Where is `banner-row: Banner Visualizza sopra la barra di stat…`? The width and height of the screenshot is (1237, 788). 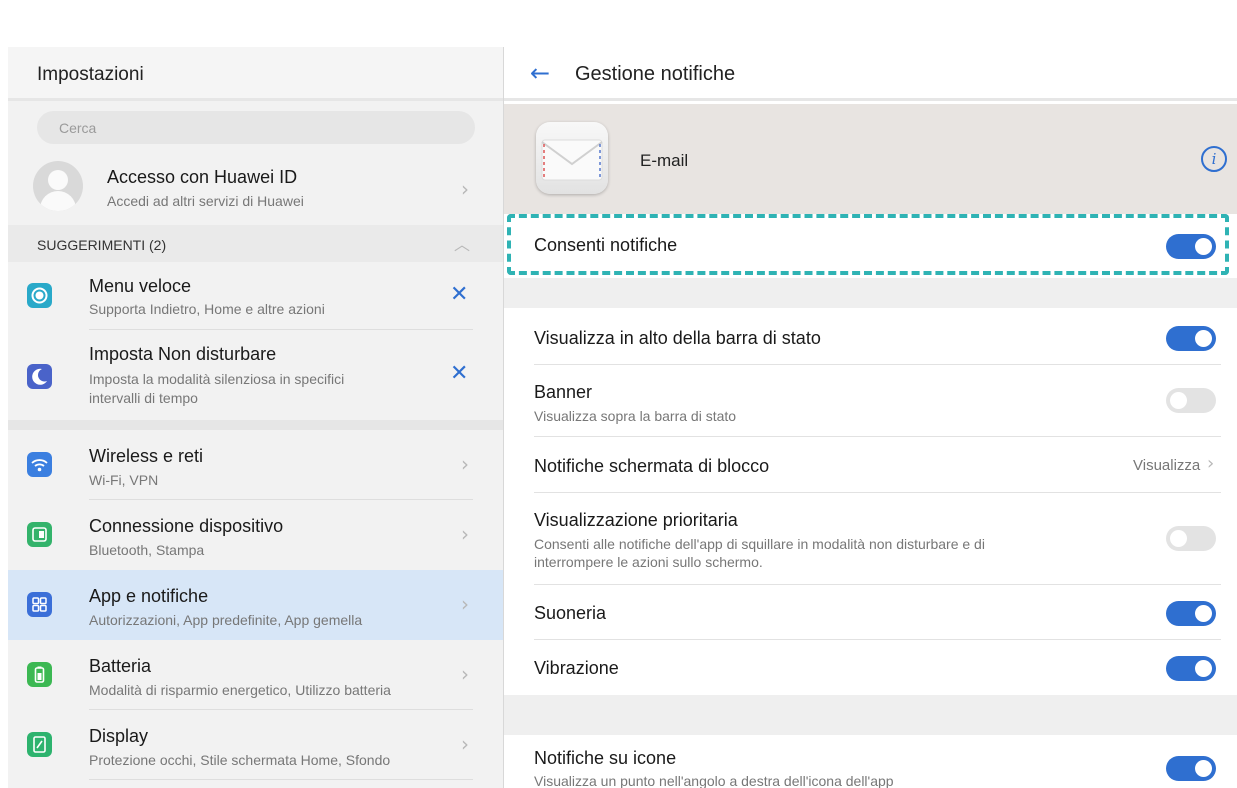 banner-row: Banner Visualizza sopra la barra di stat… is located at coordinates (870, 401).